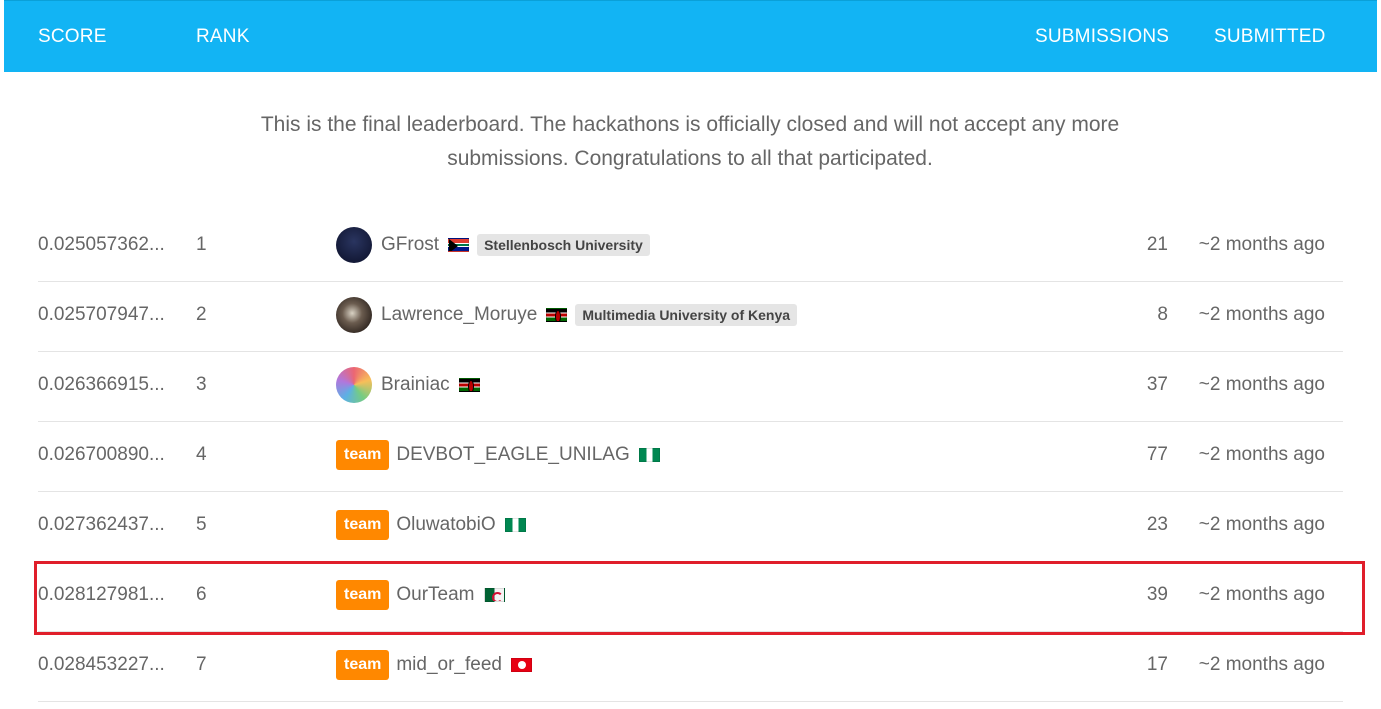 Image resolution: width=1381 pixels, height=709 pixels. What do you see at coordinates (2, 354) in the screenshot?
I see `frame-edge` at bounding box center [2, 354].